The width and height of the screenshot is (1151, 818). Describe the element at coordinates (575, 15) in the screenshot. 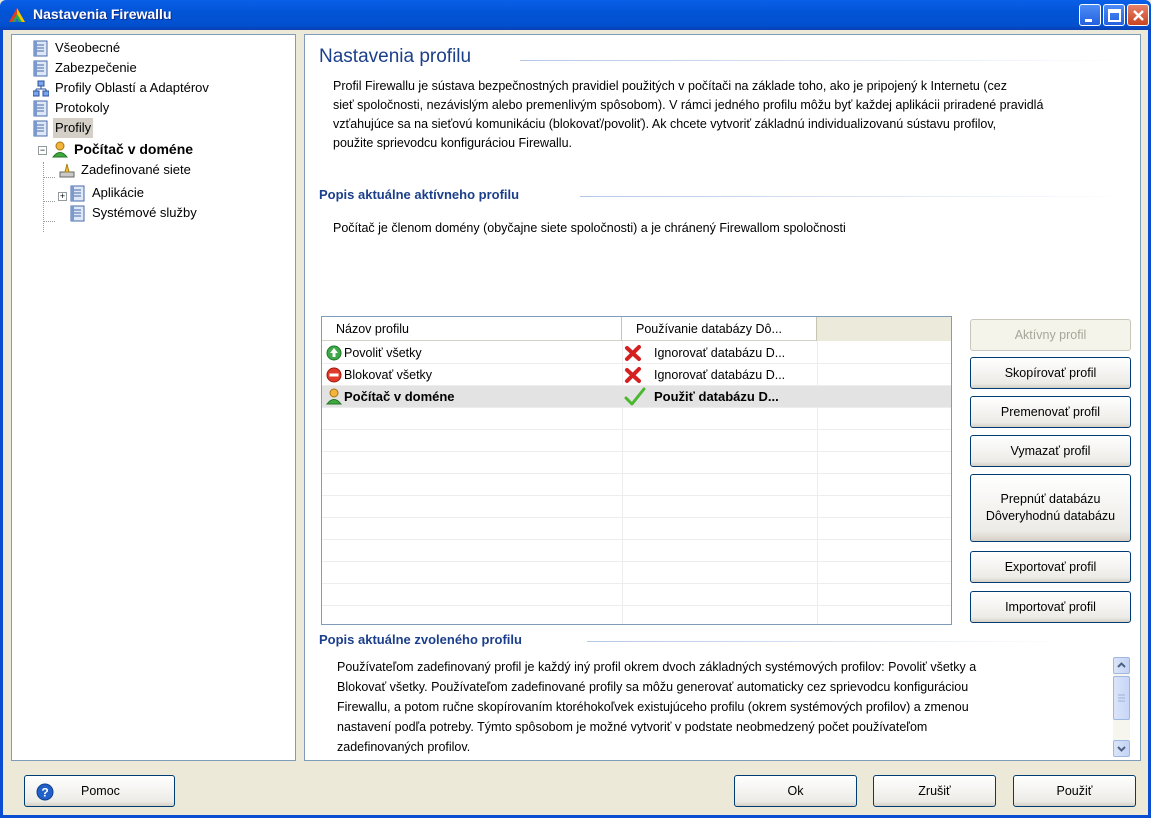

I see `title-bar: Nastavenia Firewallu` at that location.